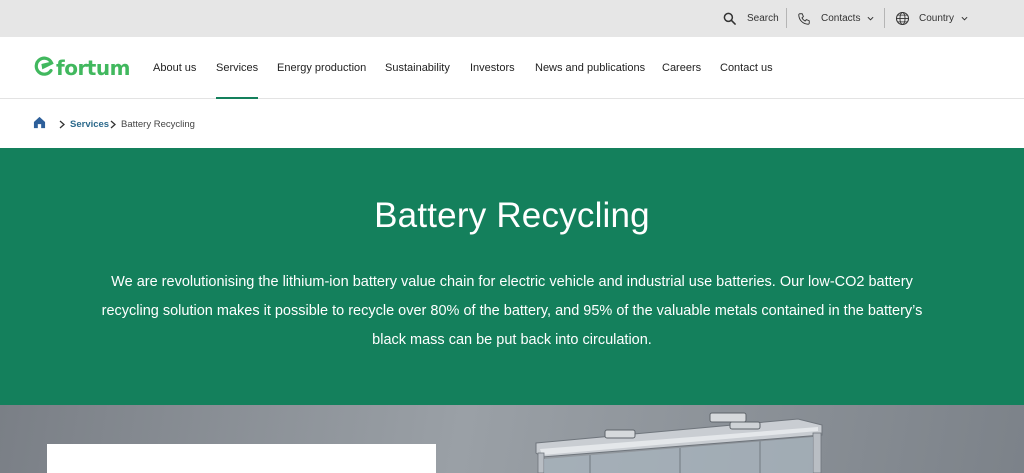  I want to click on contacts-label: Contacts, so click(841, 18).